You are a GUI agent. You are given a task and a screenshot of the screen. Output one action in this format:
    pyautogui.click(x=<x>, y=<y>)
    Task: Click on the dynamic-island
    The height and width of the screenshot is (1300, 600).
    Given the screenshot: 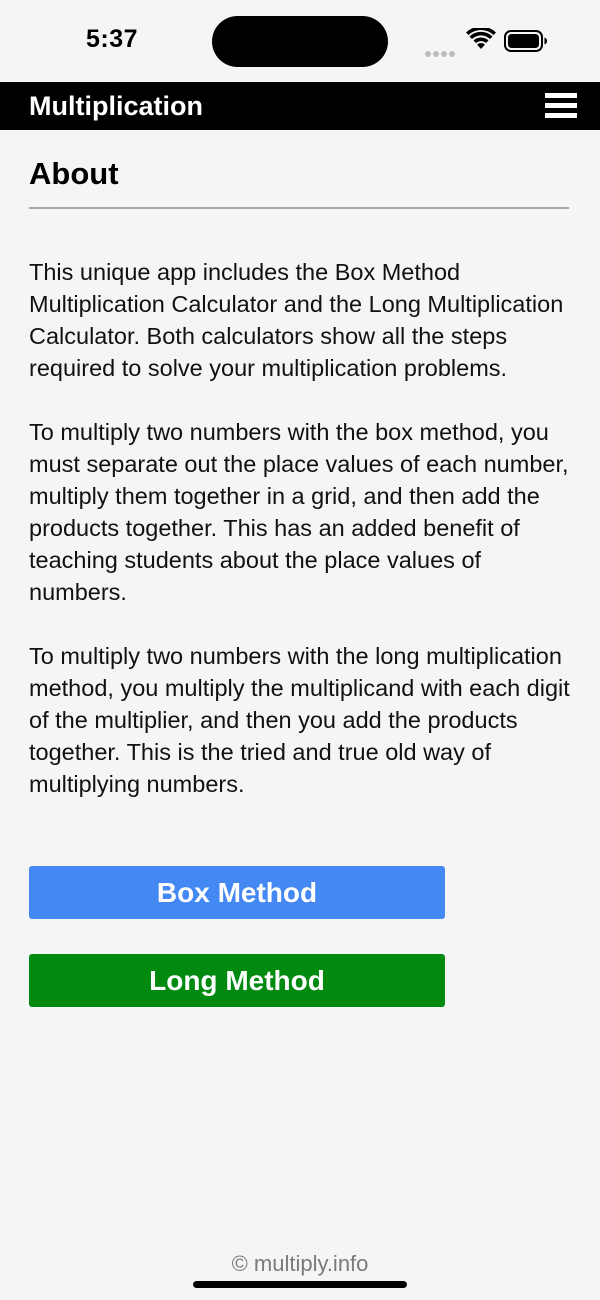 What is the action you would take?
    pyautogui.click(x=300, y=41)
    